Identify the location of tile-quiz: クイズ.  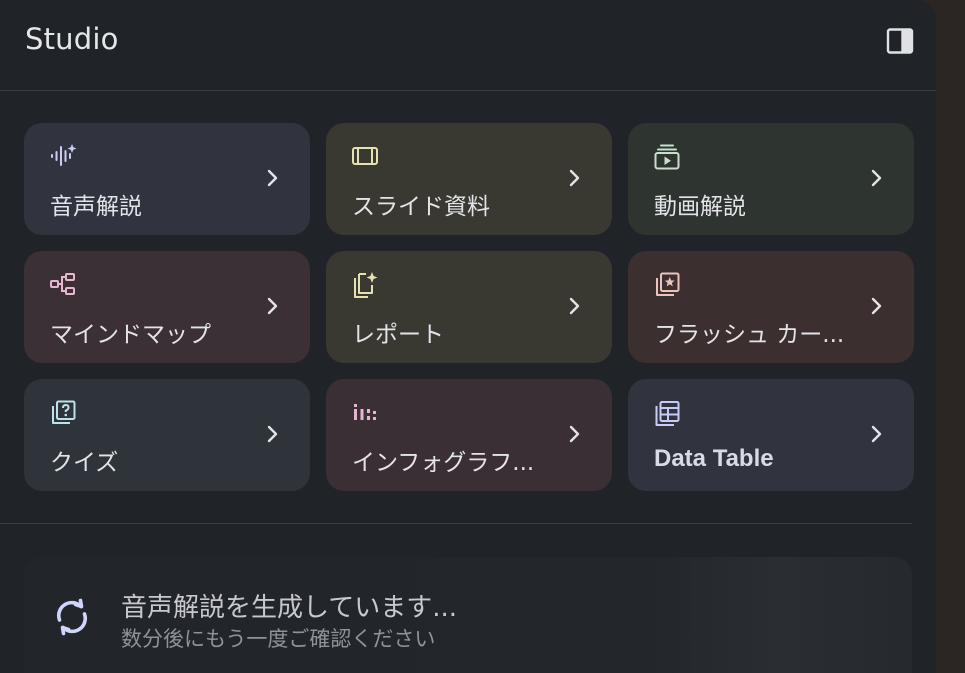
(167, 435).